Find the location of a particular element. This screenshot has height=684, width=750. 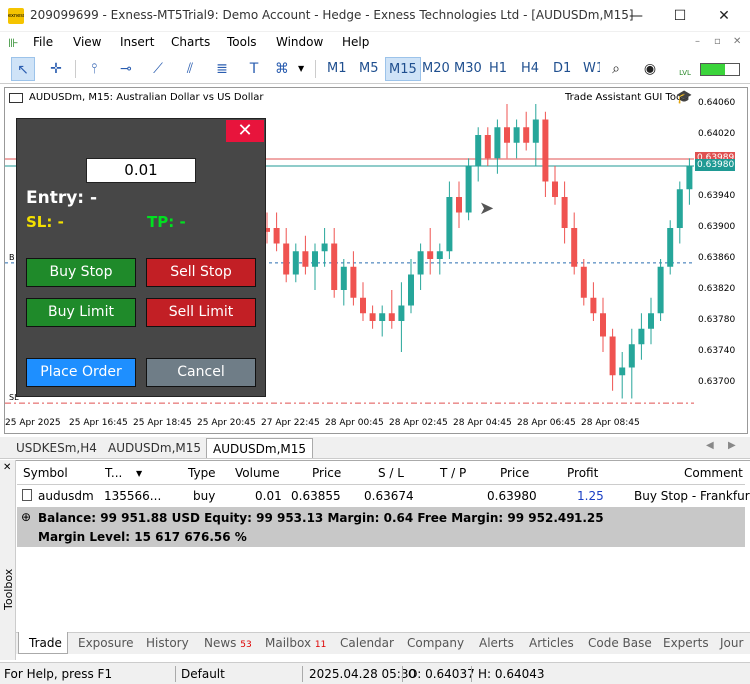

timeframe-m20: M20 is located at coordinates (436, 69).